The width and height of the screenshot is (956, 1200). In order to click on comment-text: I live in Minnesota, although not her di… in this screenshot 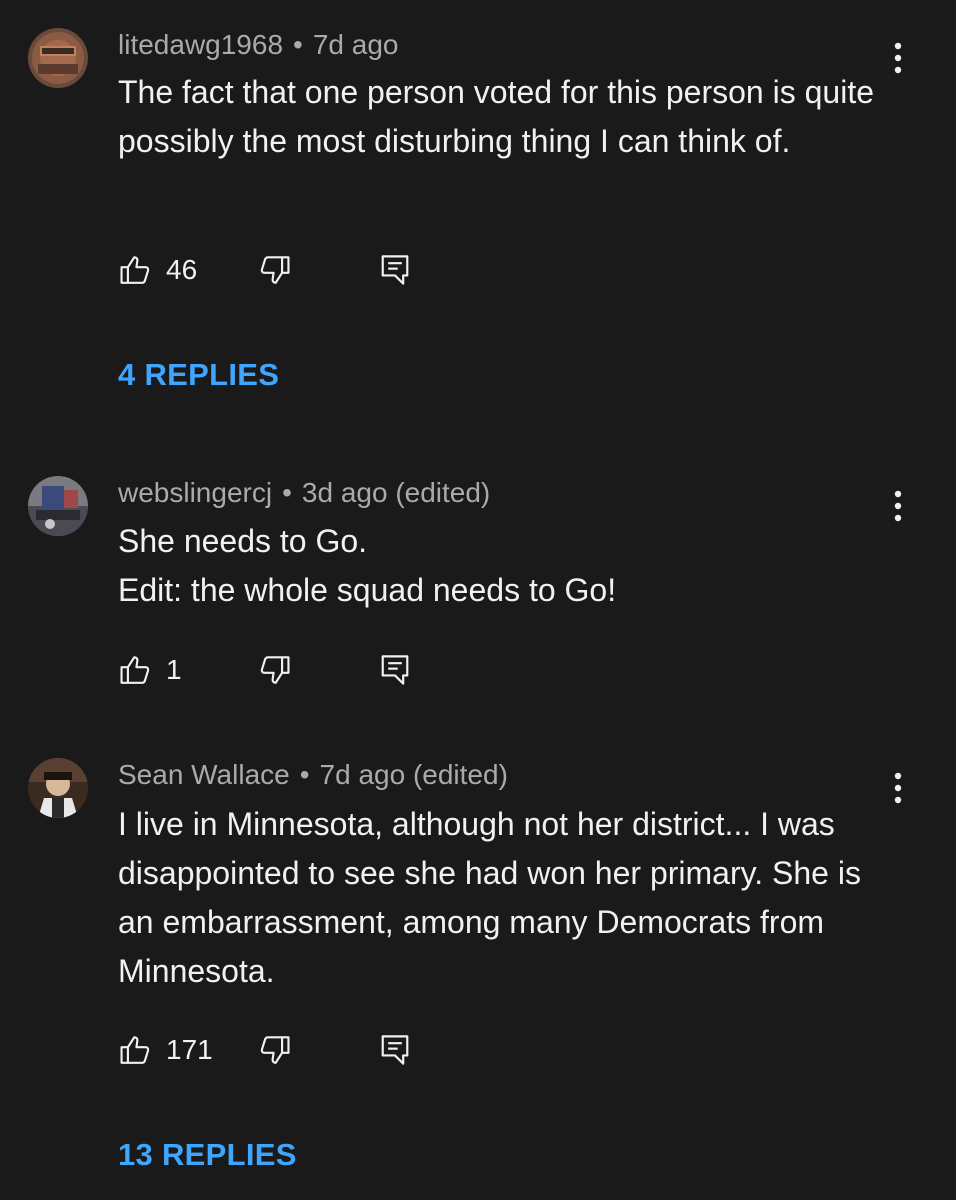, I will do `click(489, 897)`.